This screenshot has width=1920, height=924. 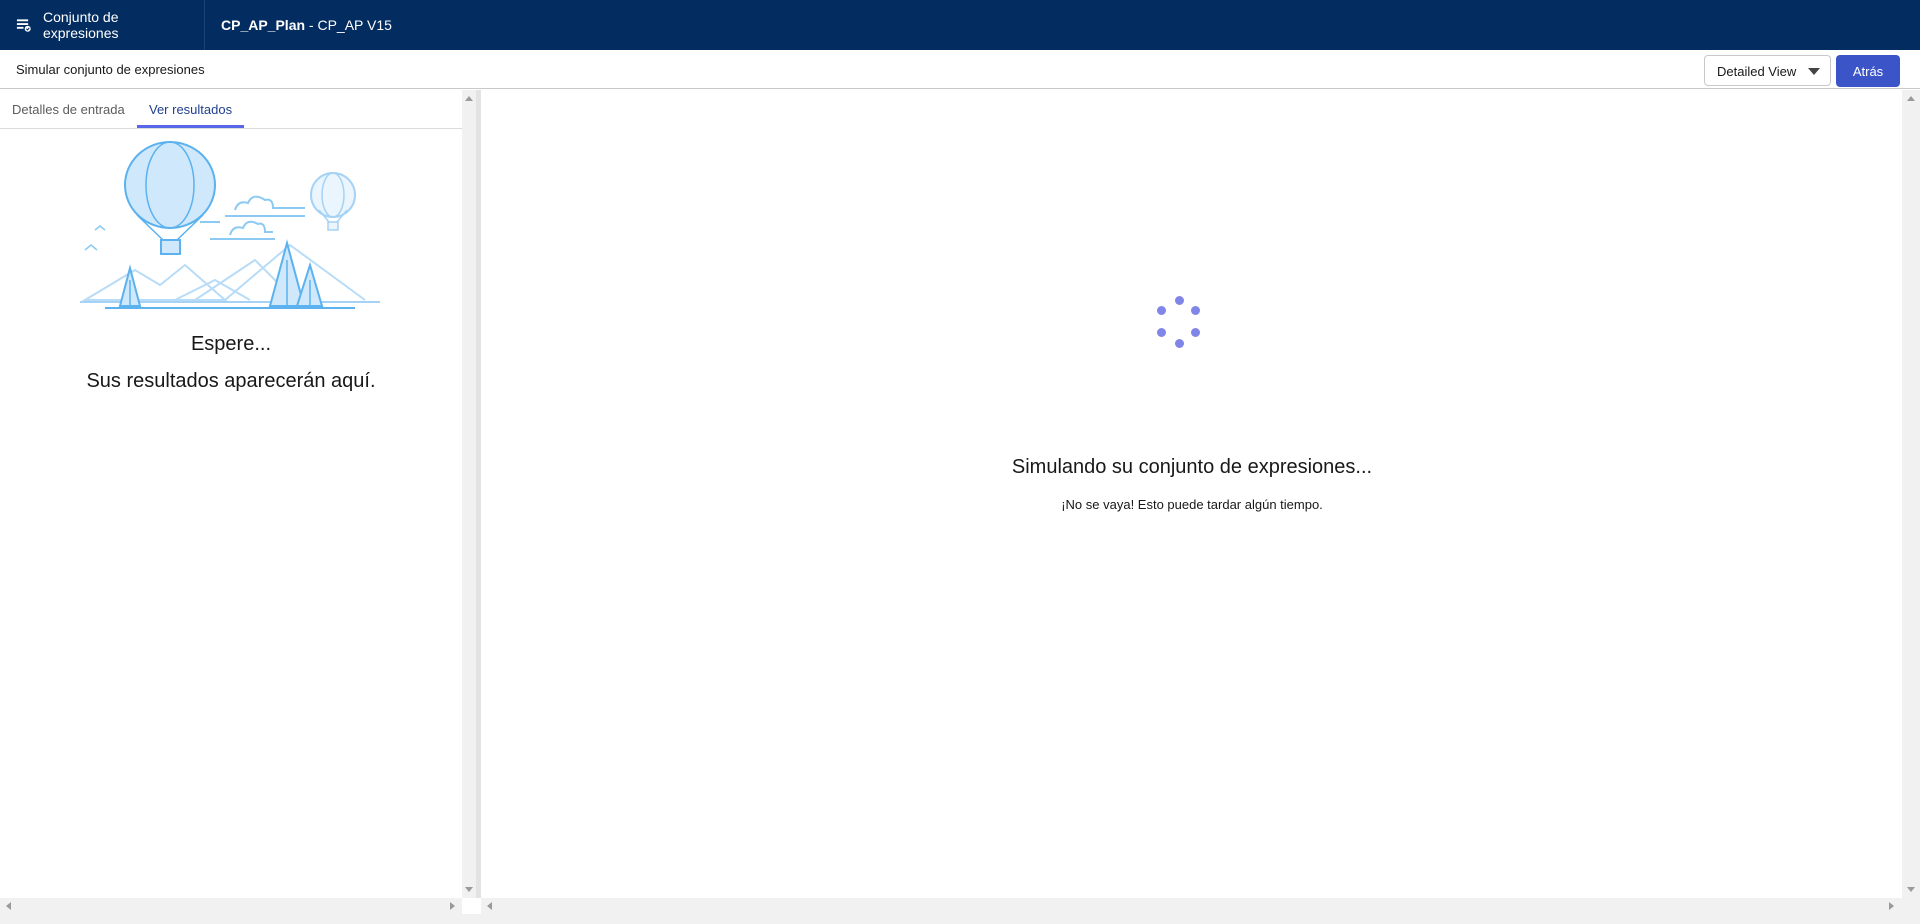 What do you see at coordinates (23, 25) in the screenshot?
I see `expression-set-icon` at bounding box center [23, 25].